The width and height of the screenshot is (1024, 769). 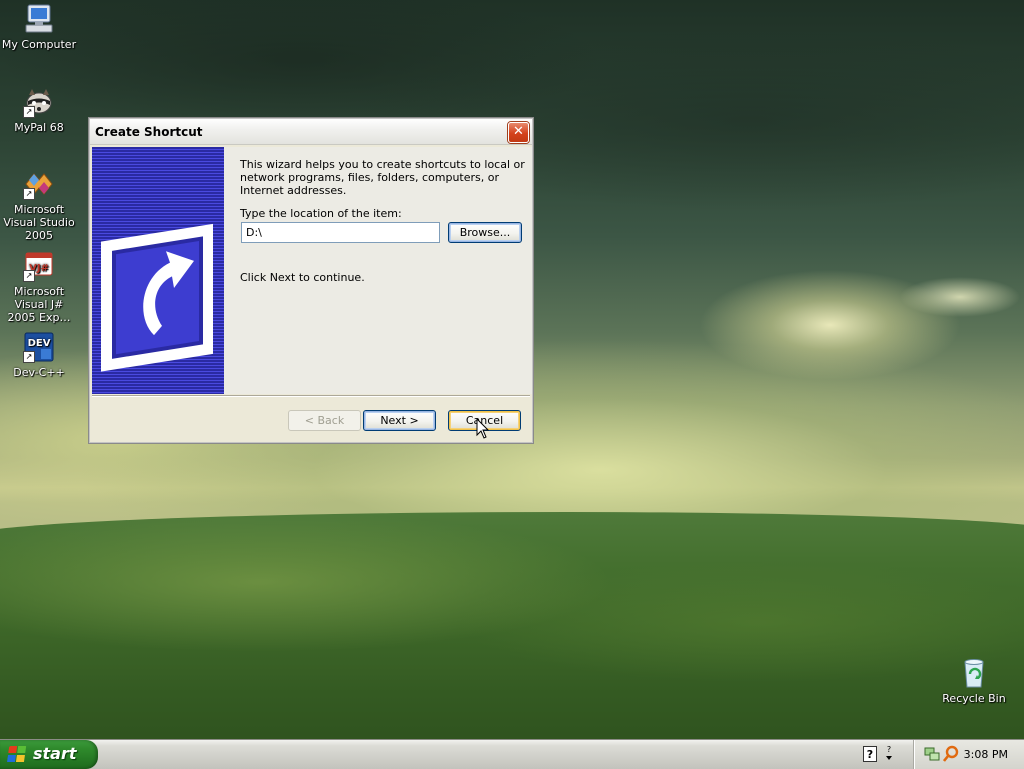 What do you see at coordinates (974, 673) in the screenshot?
I see `recycle-bin-icon` at bounding box center [974, 673].